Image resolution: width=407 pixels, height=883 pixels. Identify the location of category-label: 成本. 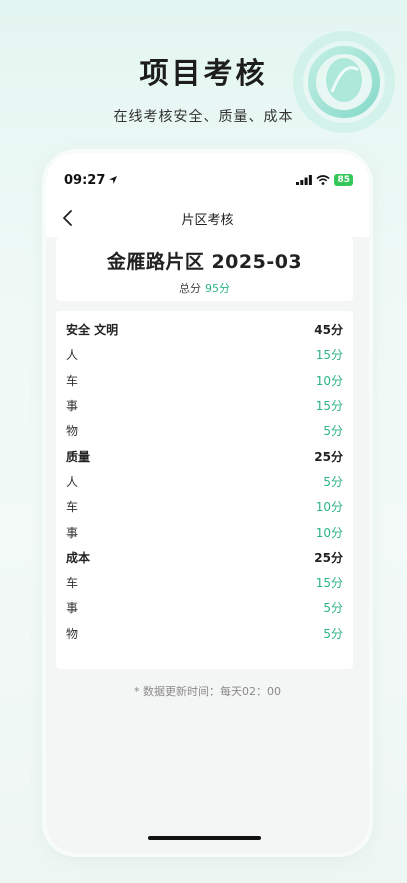
(78, 557).